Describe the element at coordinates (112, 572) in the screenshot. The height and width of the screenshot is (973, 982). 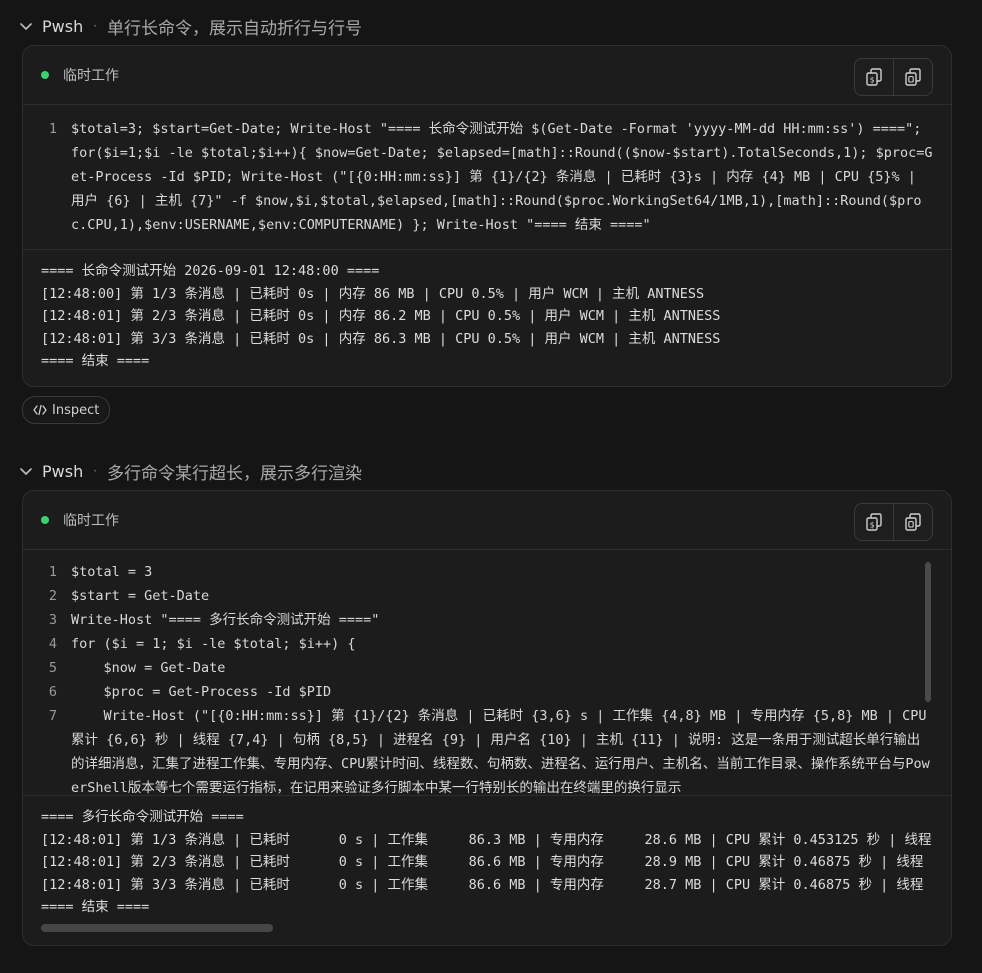
I see `code-text: $total = 3` at that location.